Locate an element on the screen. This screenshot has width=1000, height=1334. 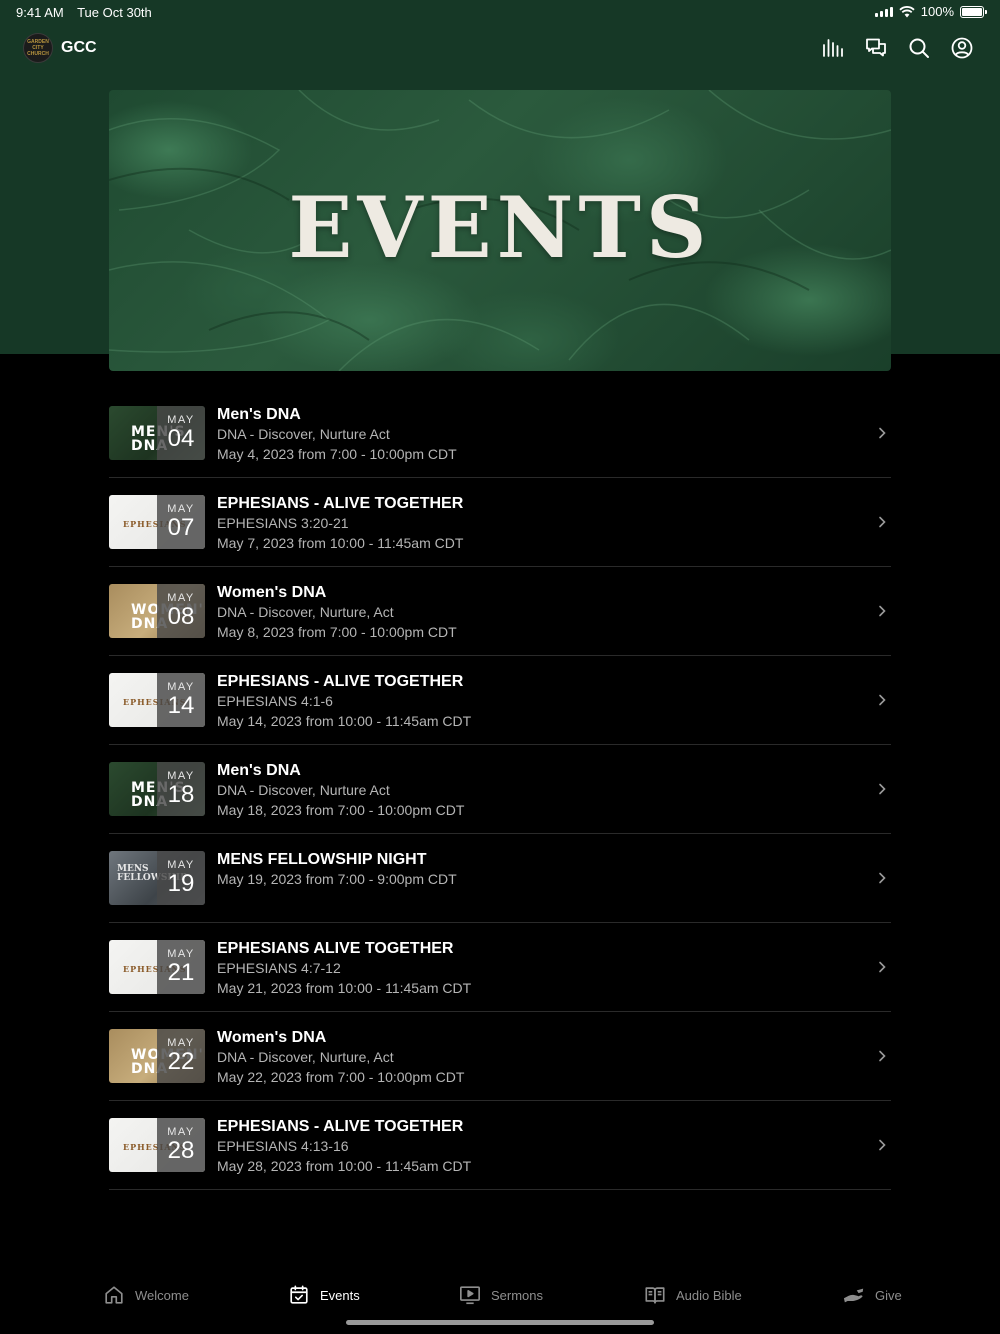
tab-welcome: Welcome is located at coordinates (146, 1295).